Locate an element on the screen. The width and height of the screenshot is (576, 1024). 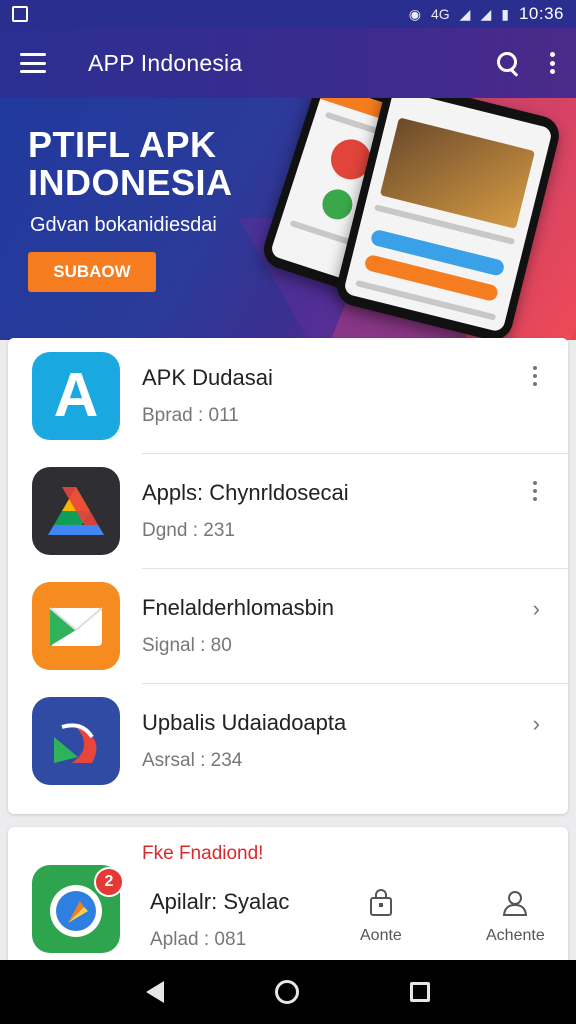
swirl-icon is located at coordinates (76, 740).